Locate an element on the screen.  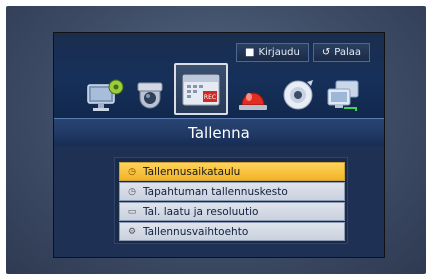
menu-item-tapahtuman-tallennuskesto: ◷ Tapahtuman tallennuskesto is located at coordinates (232, 191).